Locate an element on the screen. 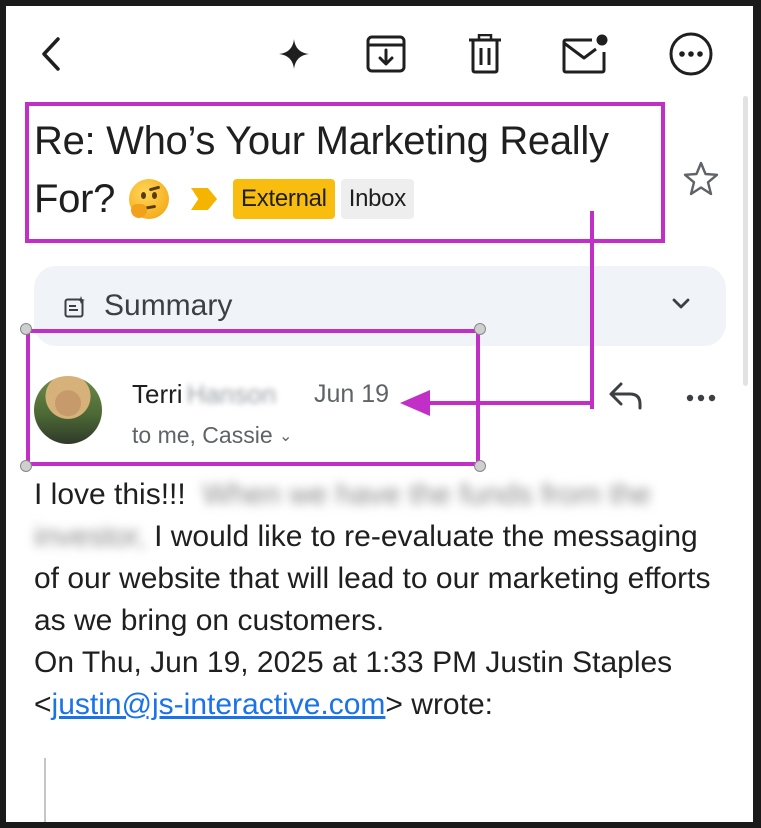 The height and width of the screenshot is (828, 761). star-icon is located at coordinates (701, 179).